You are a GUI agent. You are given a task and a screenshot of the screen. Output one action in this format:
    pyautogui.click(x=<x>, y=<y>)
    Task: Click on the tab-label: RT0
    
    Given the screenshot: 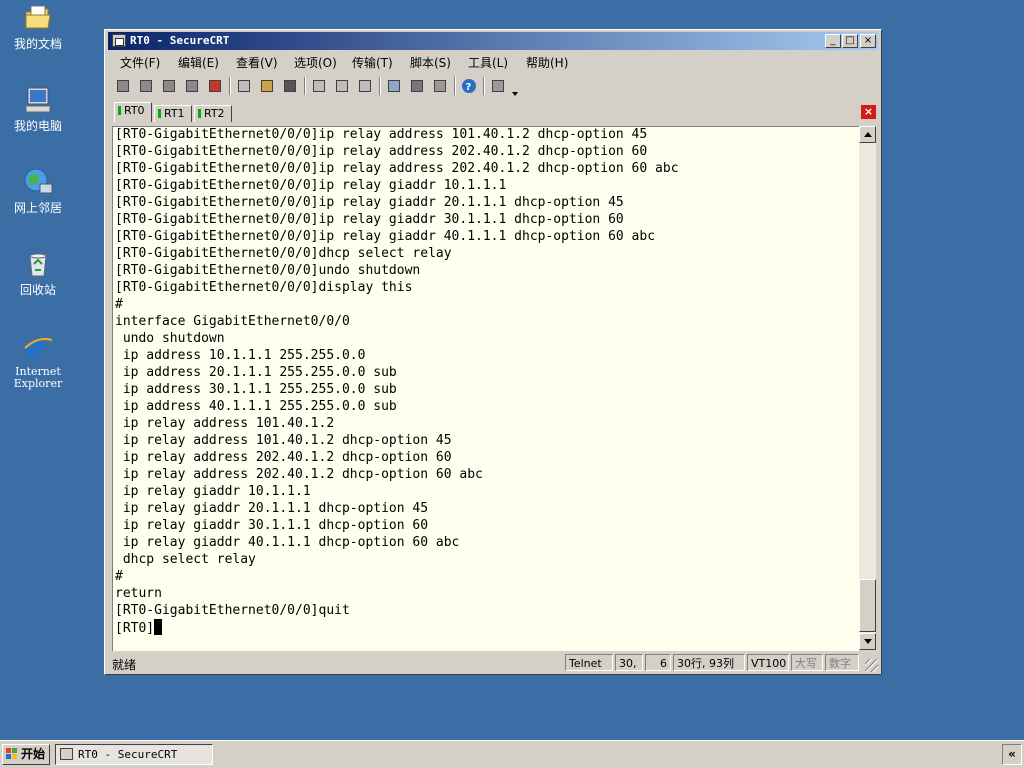 What is the action you would take?
    pyautogui.click(x=134, y=110)
    